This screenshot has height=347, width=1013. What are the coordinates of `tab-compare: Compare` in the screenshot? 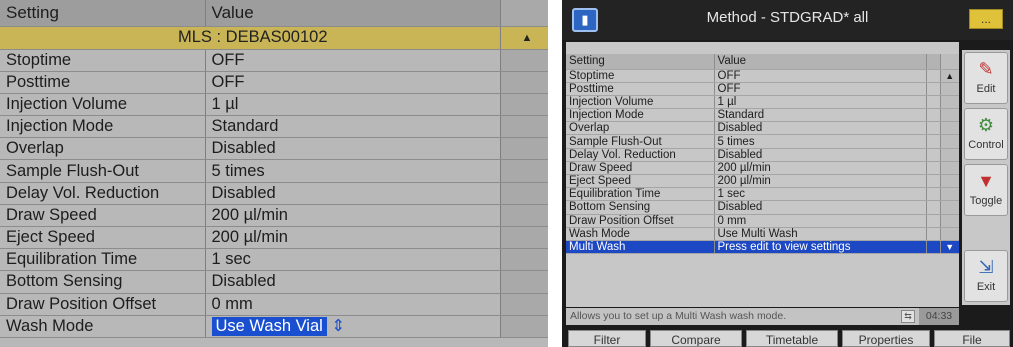 It's located at (696, 338).